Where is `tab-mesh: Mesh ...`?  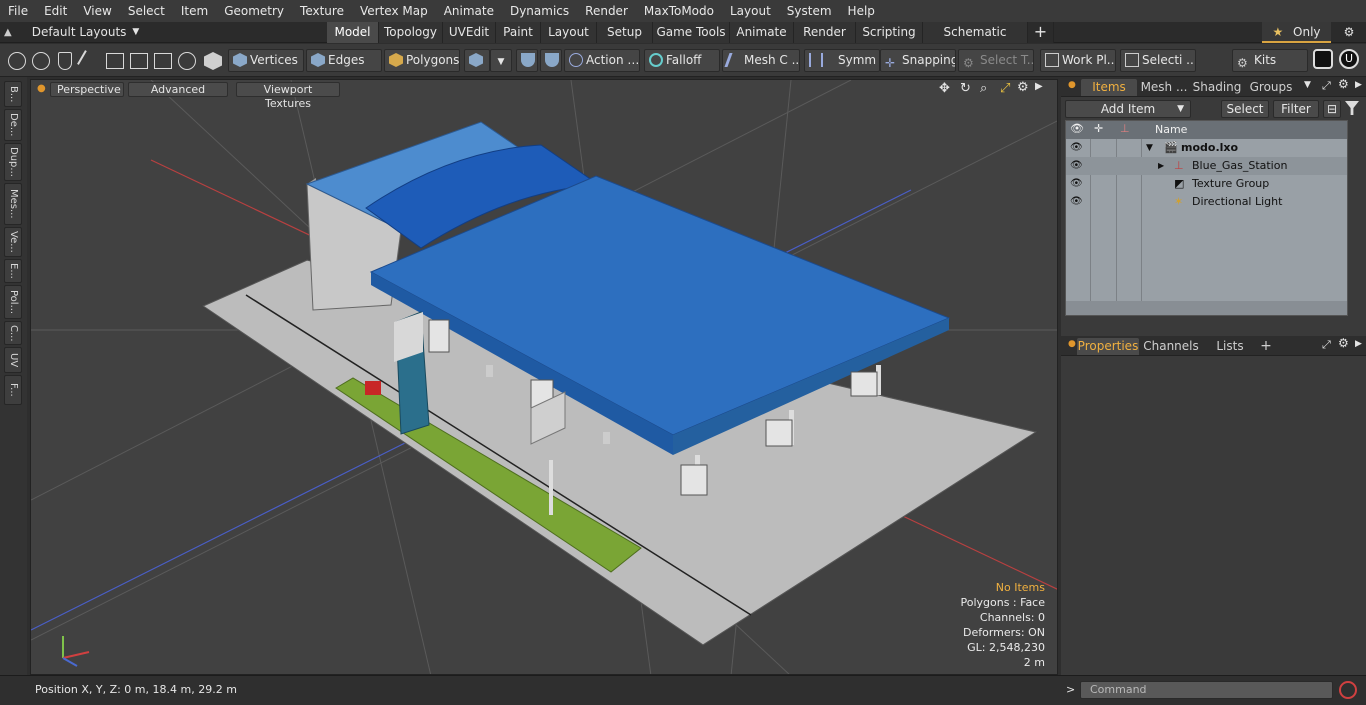
tab-mesh: Mesh ... is located at coordinates (1164, 87).